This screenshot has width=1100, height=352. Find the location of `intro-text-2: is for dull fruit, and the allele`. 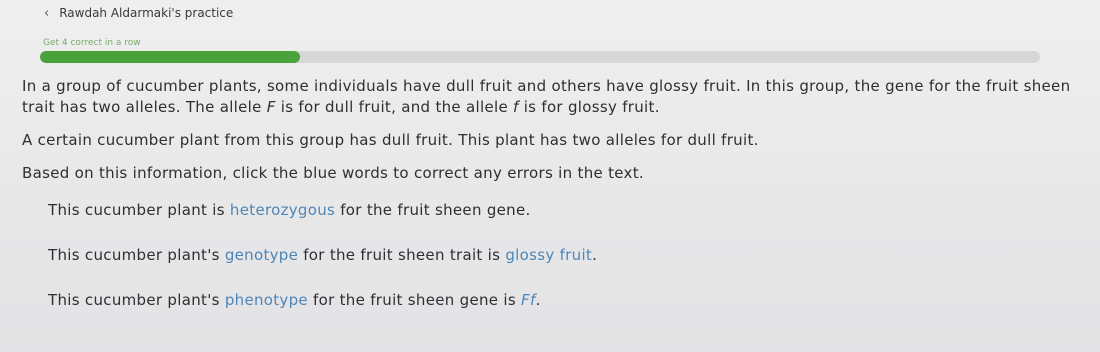

intro-text-2: is for dull fruit, and the allele is located at coordinates (394, 107).